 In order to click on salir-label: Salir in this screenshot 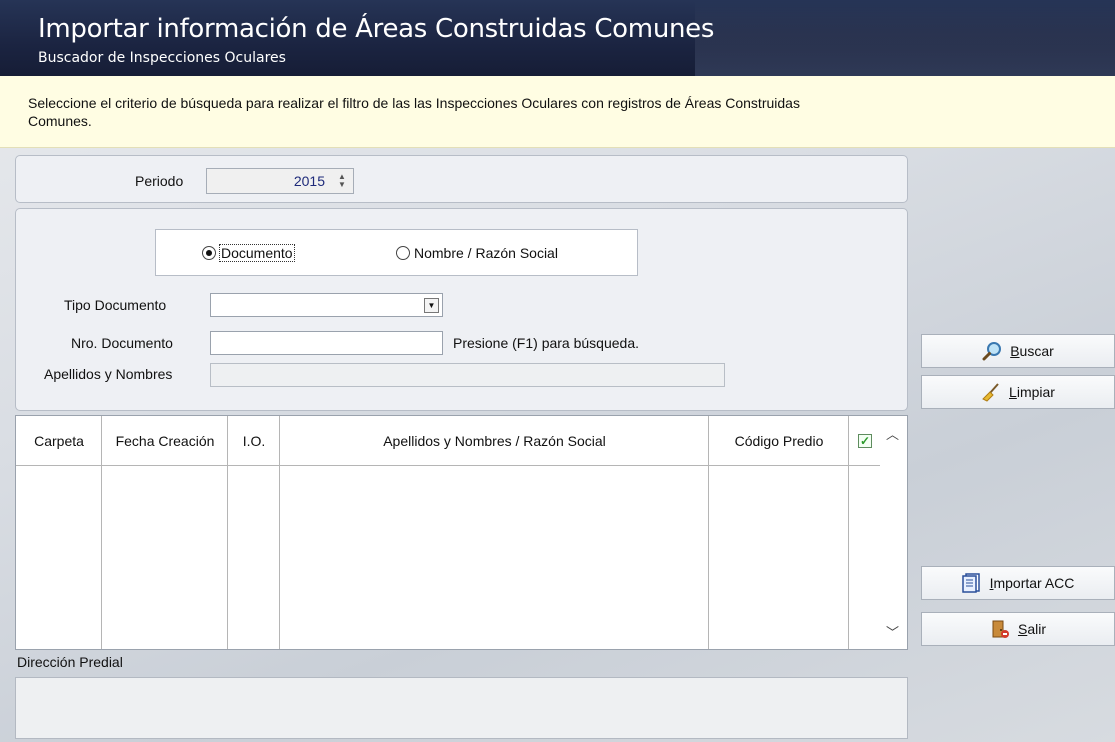, I will do `click(1031, 629)`.